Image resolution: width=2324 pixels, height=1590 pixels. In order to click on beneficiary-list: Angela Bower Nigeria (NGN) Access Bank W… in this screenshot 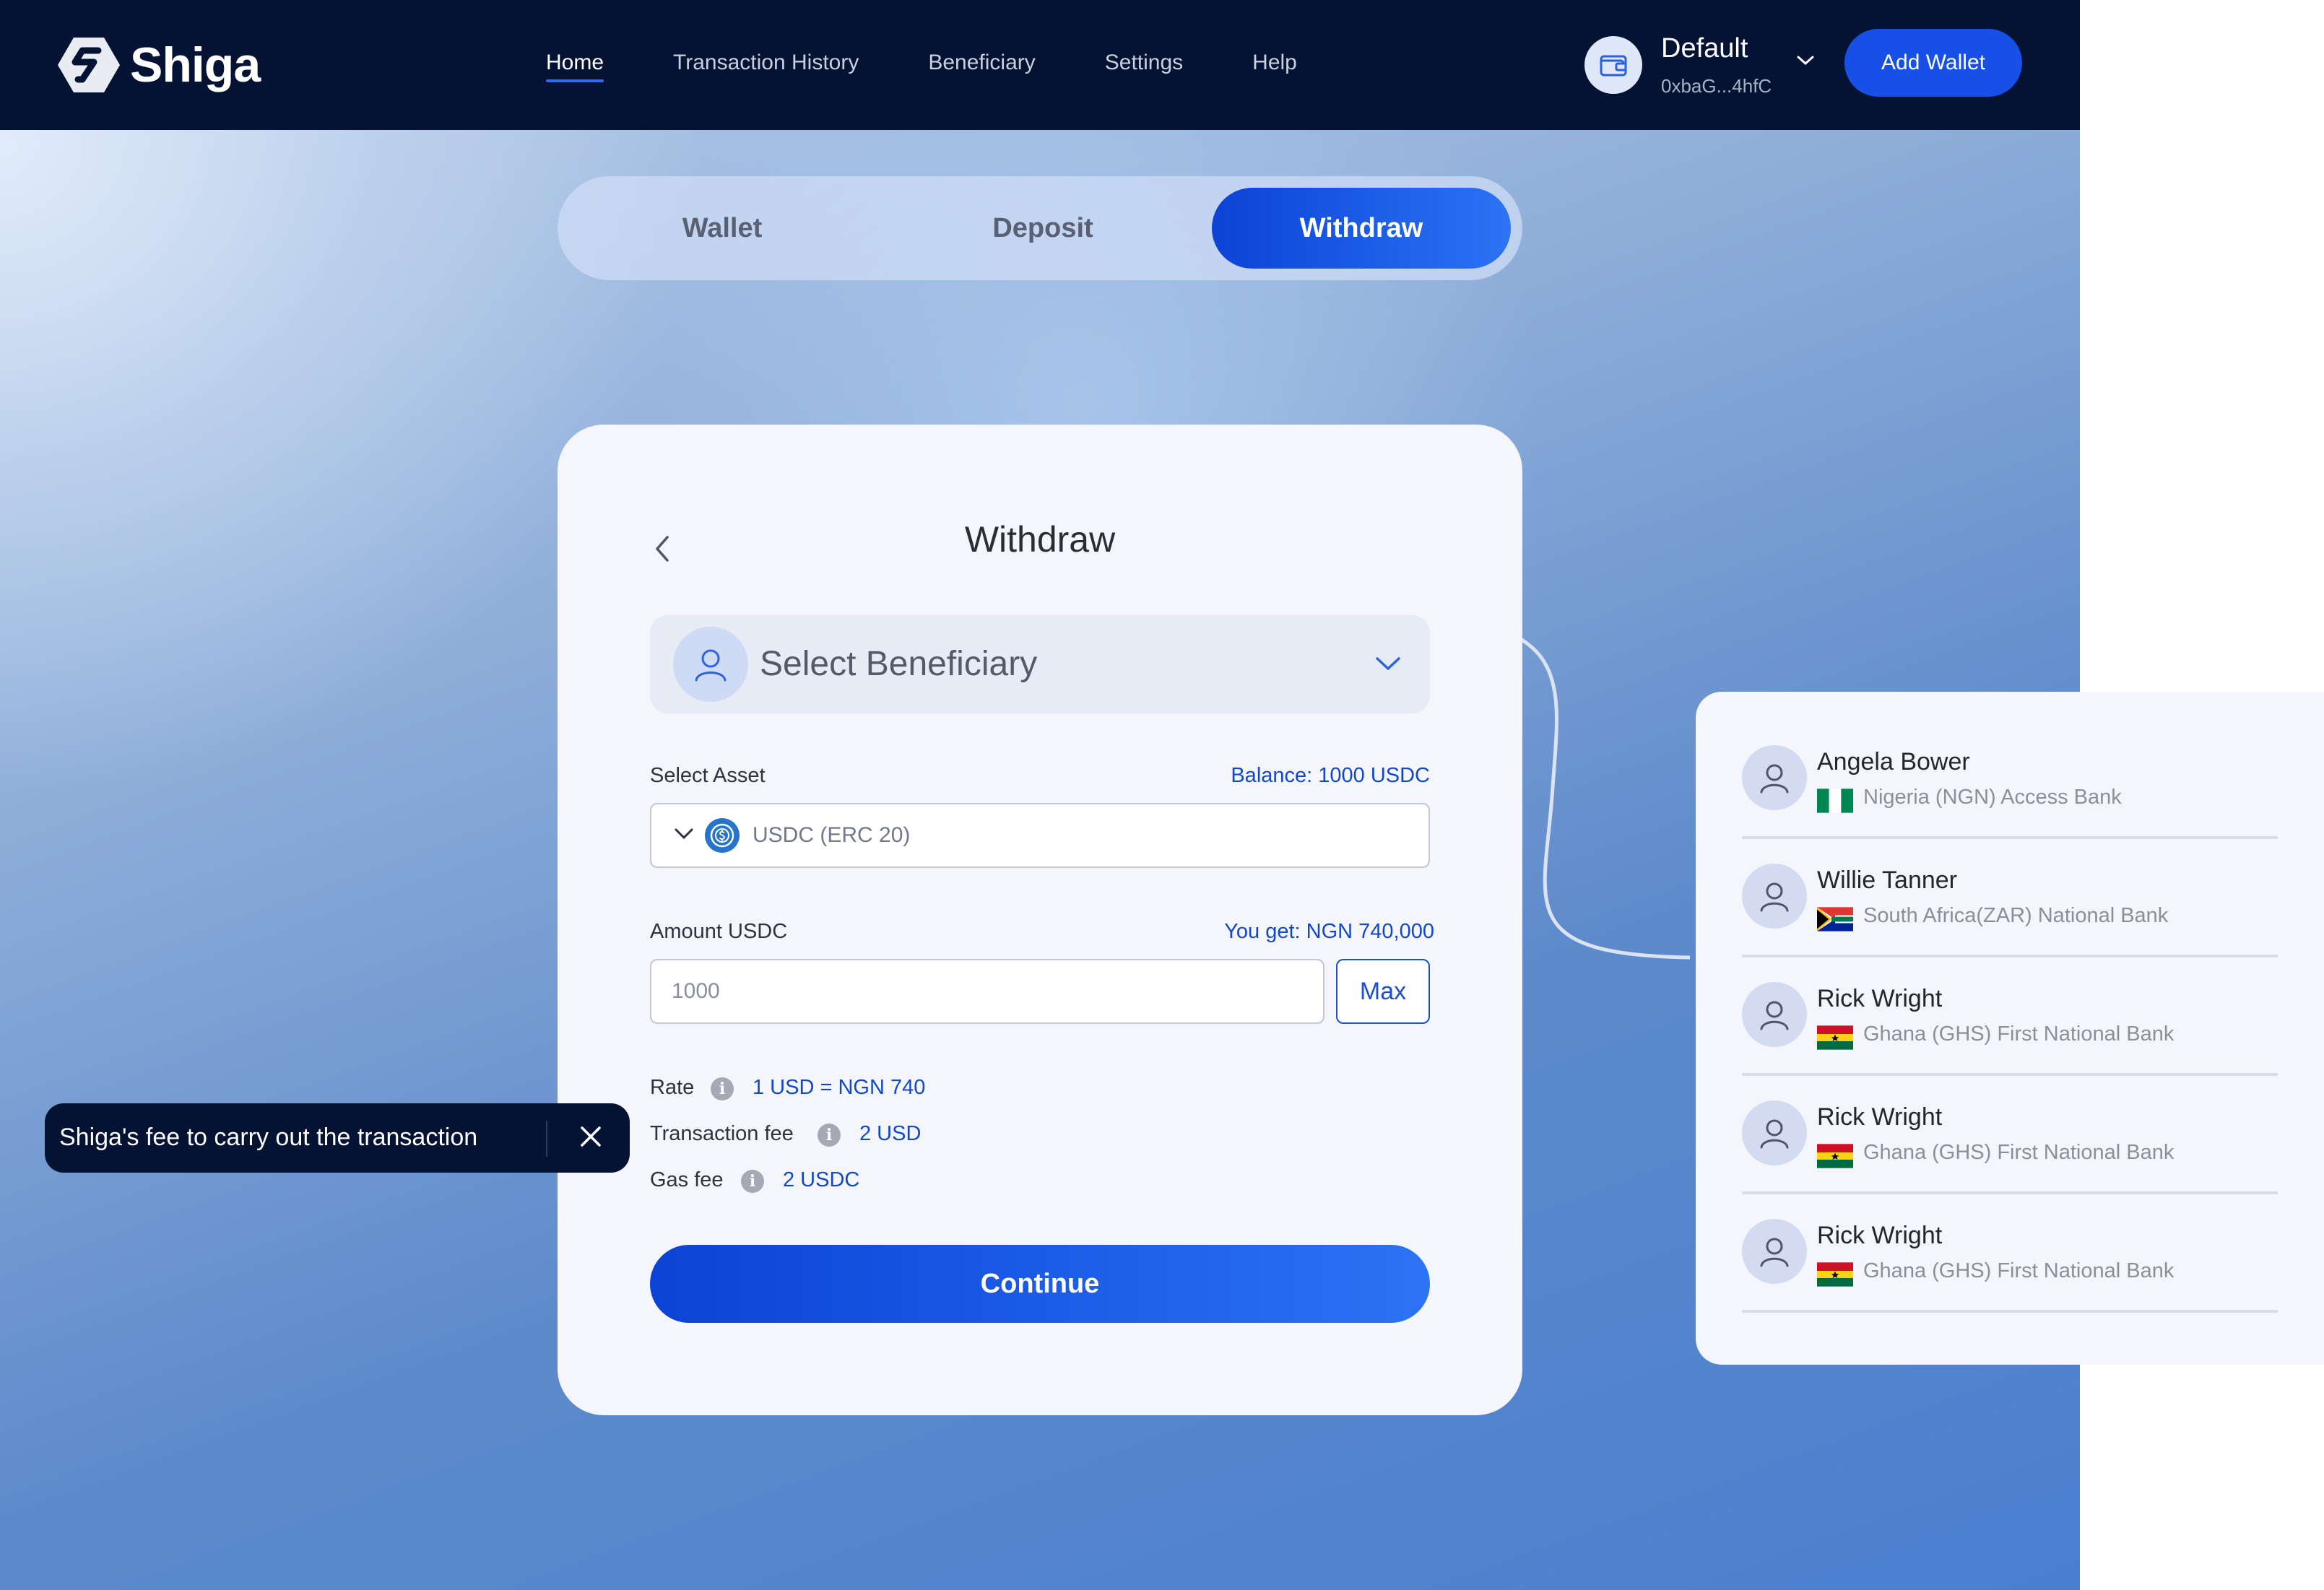, I will do `click(2010, 1028)`.